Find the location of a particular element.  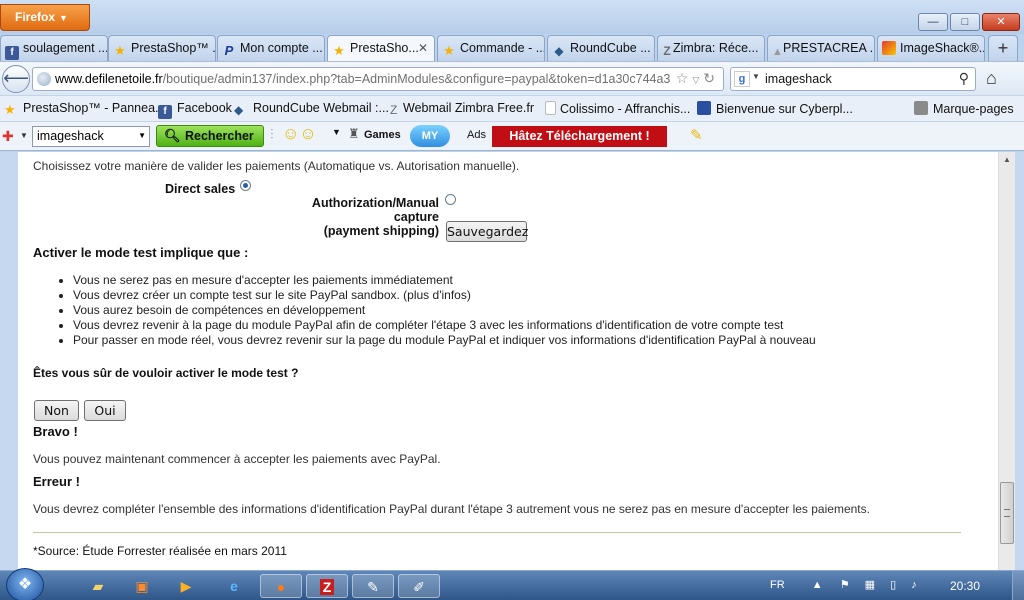

prestacrea-icon: ▲ is located at coordinates (777, 52).